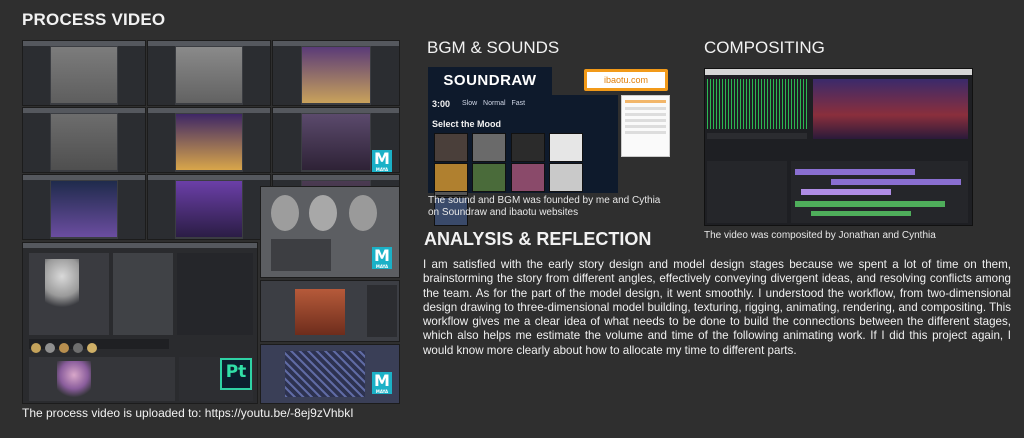  What do you see at coordinates (493, 47) in the screenshot?
I see `bgm-title: BGM & SOUNDS` at bounding box center [493, 47].